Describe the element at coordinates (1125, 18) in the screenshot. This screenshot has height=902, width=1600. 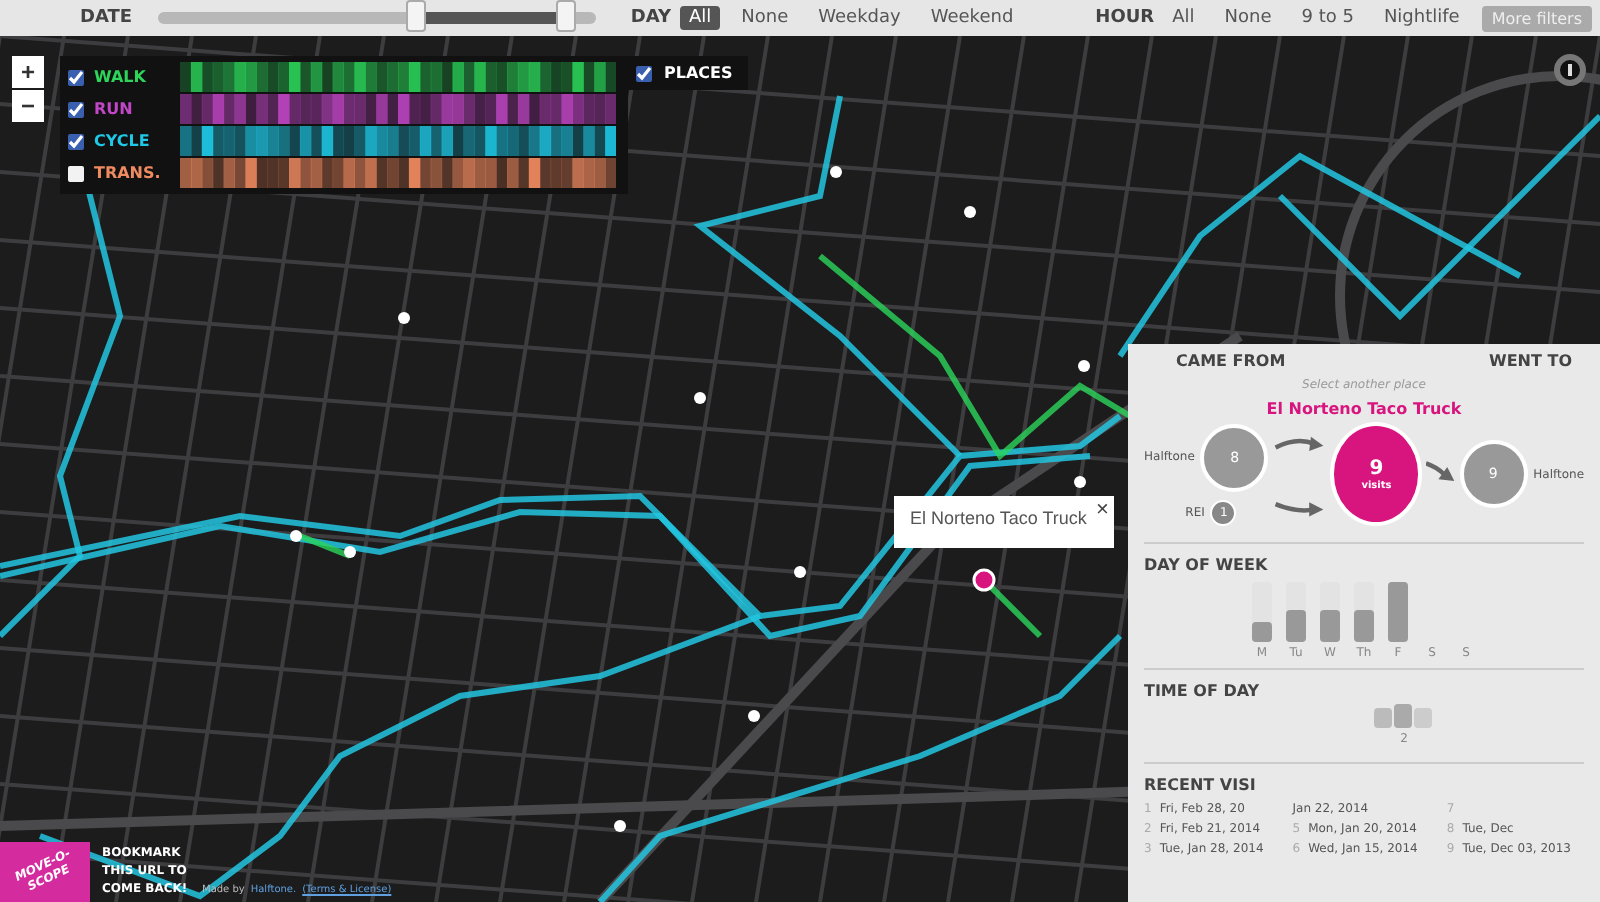
I see `hour-label: HOUR` at that location.